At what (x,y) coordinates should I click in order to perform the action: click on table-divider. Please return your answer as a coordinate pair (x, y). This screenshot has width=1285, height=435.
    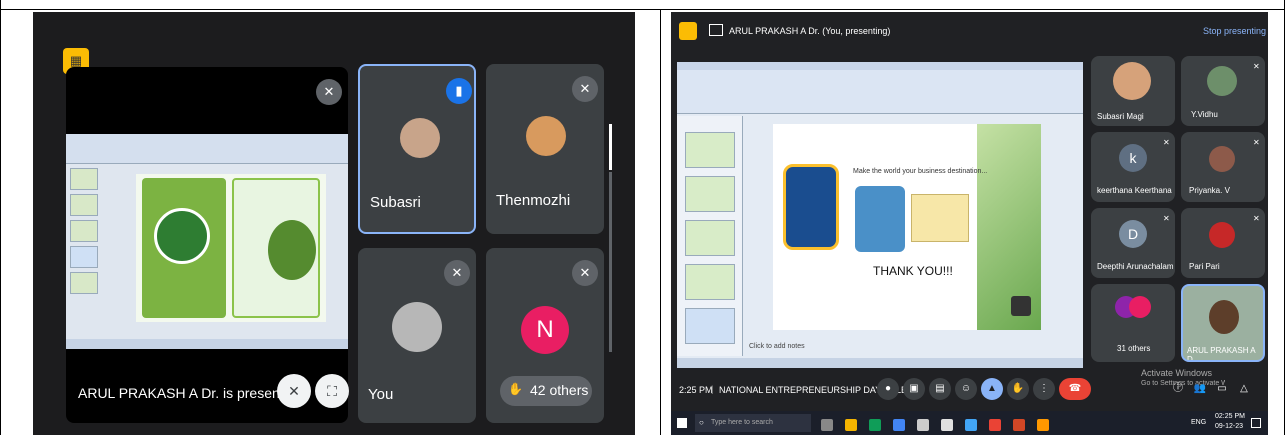
    Looking at the image, I should click on (660, 222).